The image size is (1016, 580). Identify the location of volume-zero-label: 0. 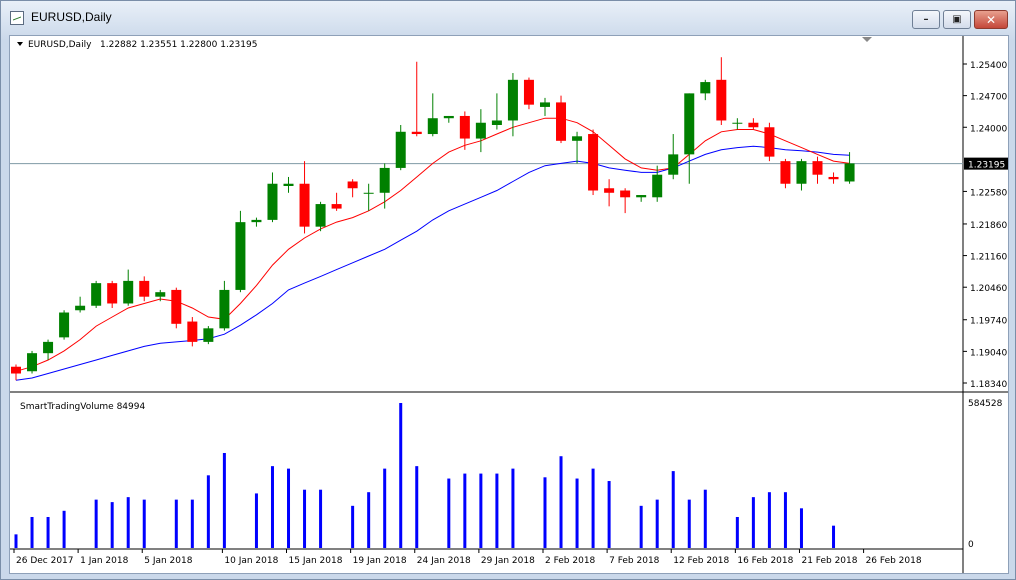
(971, 545).